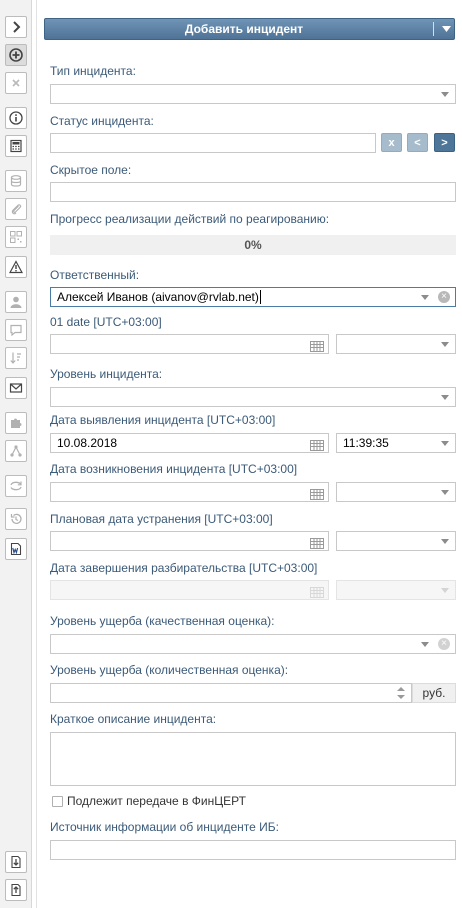  Describe the element at coordinates (164, 827) in the screenshot. I see `info-source-label: Источник информации об инциденте ИБ:` at that location.